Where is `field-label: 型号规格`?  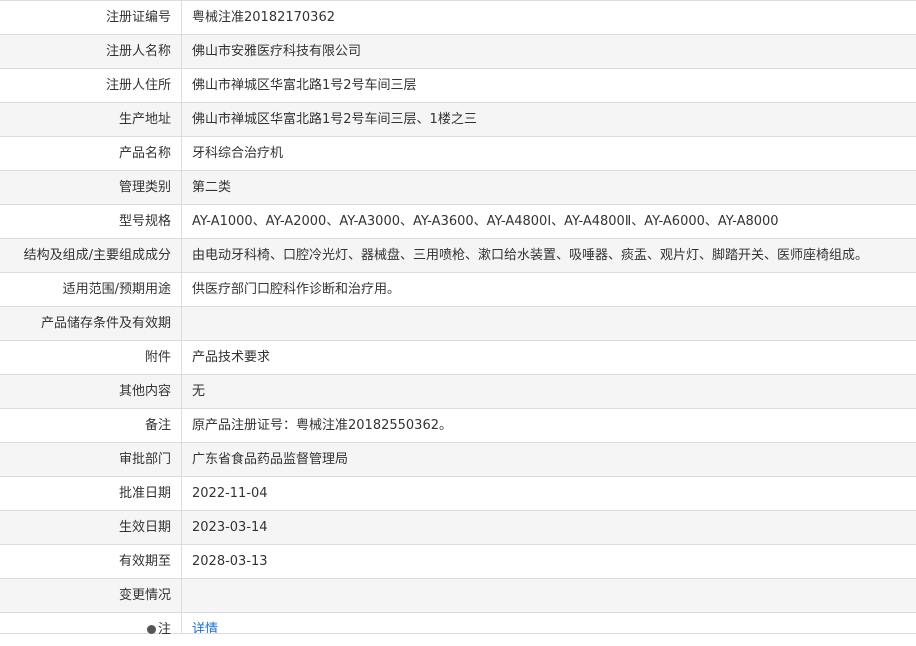
field-label: 型号规格 is located at coordinates (91, 221).